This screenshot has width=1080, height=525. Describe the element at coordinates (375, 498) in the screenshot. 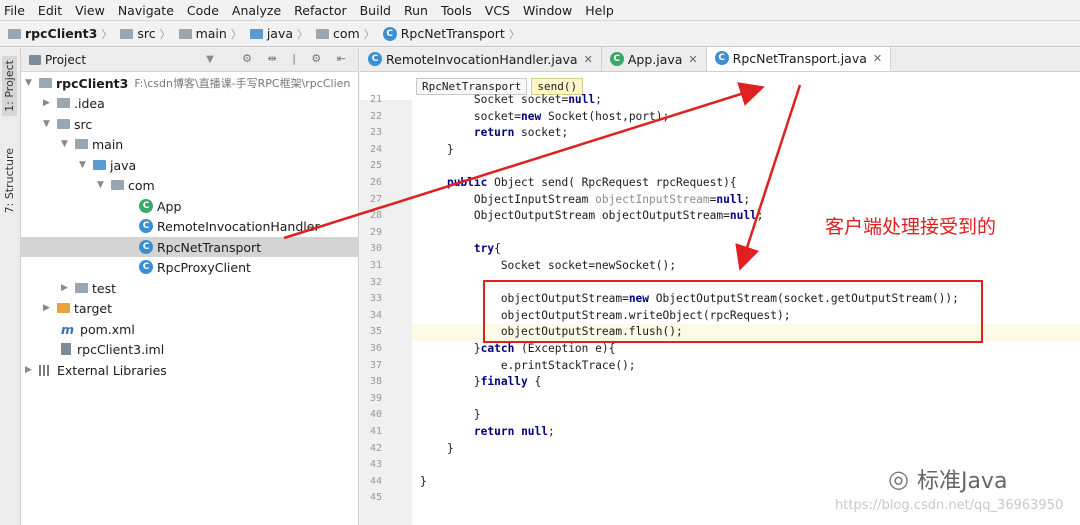

I see `line-number: 45` at that location.